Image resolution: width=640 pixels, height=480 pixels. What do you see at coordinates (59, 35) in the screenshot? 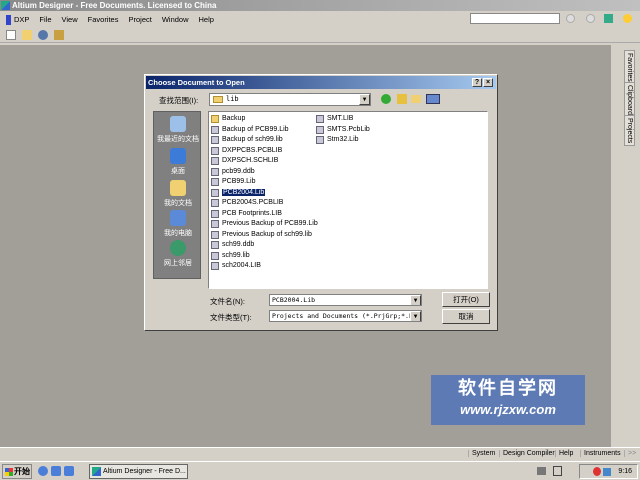
I see `library-icon` at bounding box center [59, 35].